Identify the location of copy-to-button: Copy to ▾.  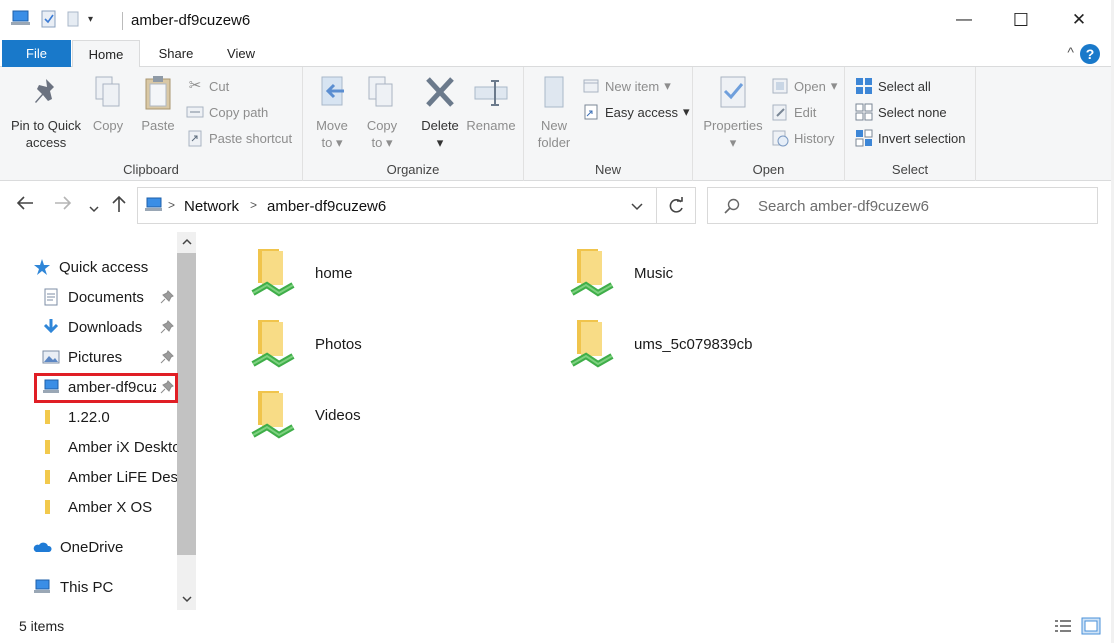
(382, 112).